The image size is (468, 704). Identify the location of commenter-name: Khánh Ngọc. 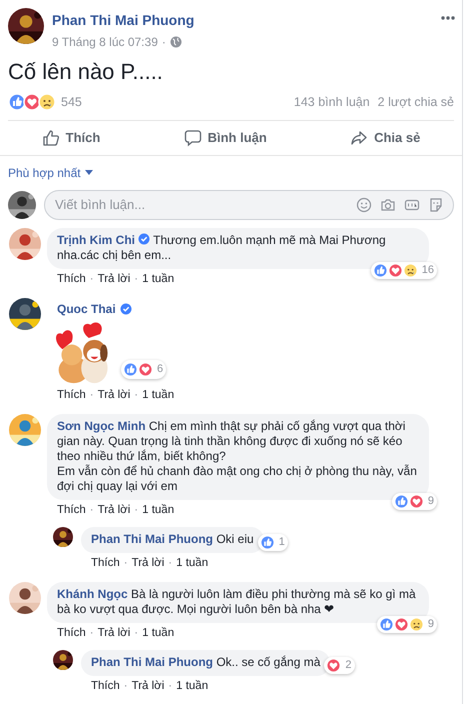
(92, 593).